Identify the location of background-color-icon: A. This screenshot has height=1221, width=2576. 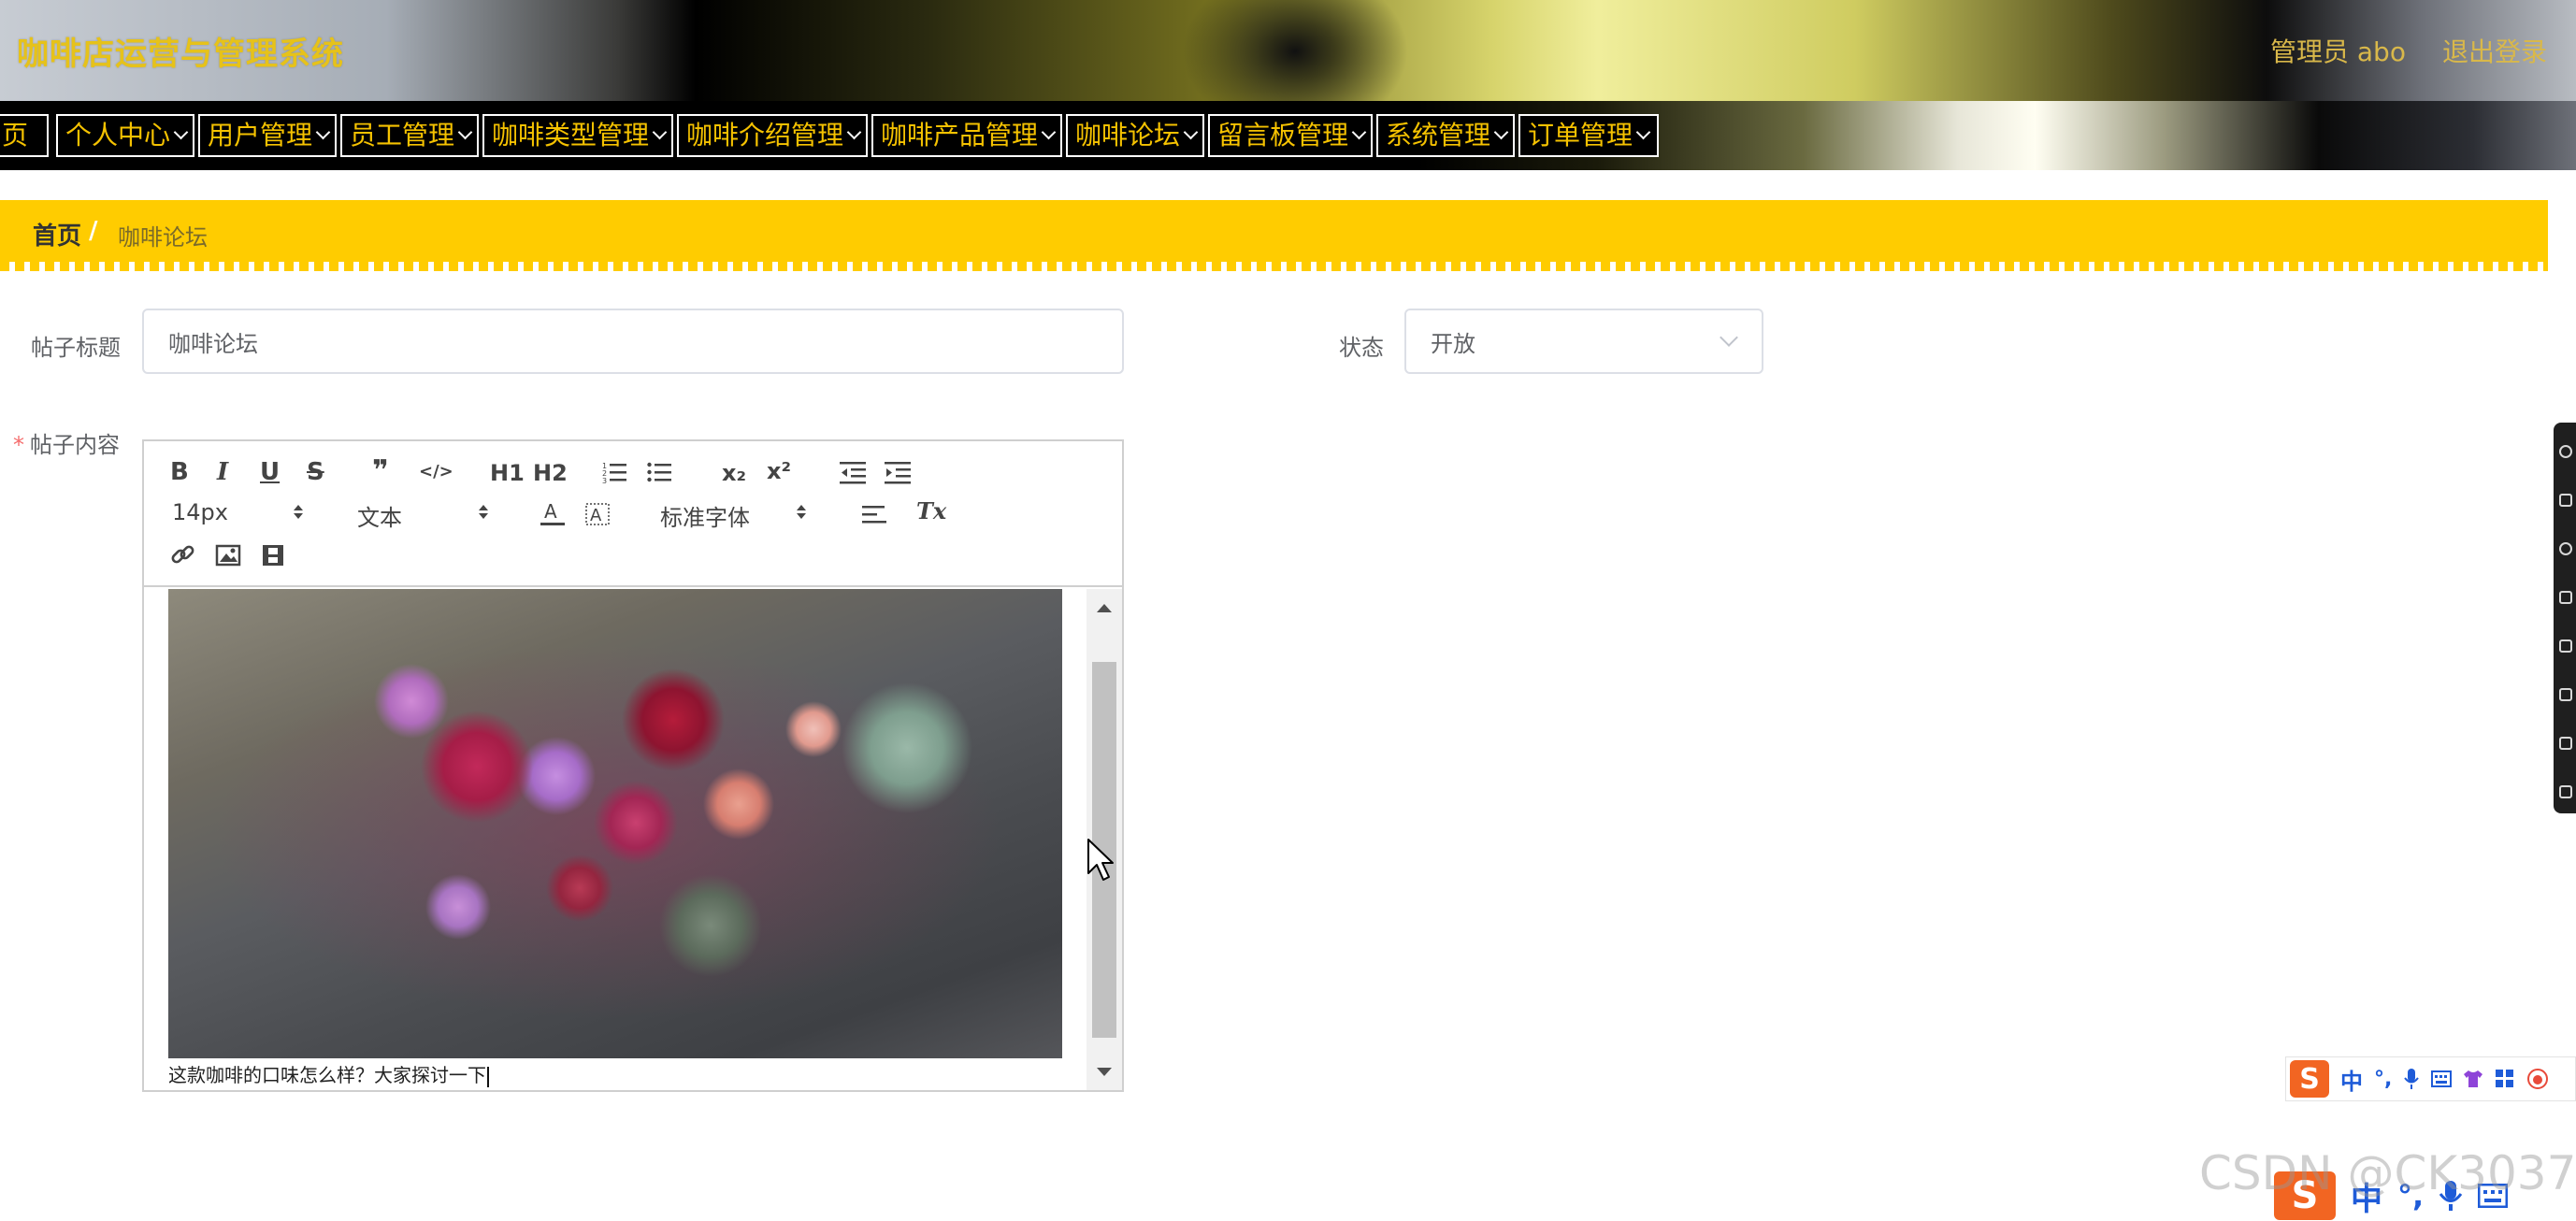
(598, 514).